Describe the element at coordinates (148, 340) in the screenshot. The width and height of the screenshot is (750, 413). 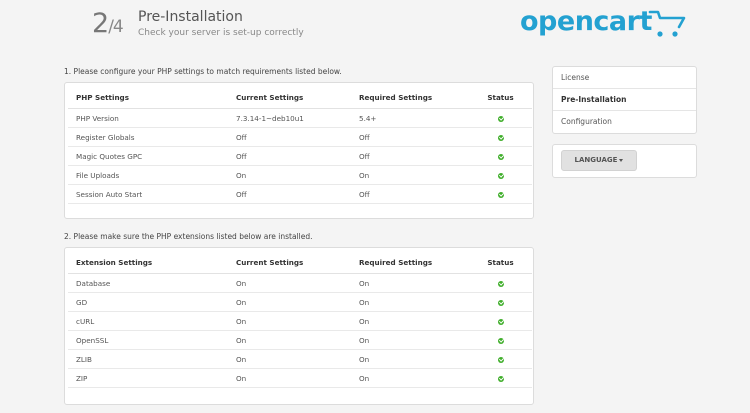
I see `table-cell-name: OpenSSL` at that location.